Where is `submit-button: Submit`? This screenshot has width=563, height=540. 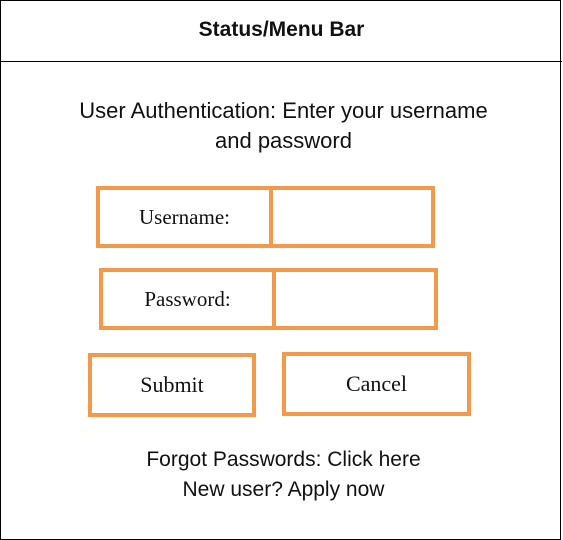
submit-button: Submit is located at coordinates (172, 385).